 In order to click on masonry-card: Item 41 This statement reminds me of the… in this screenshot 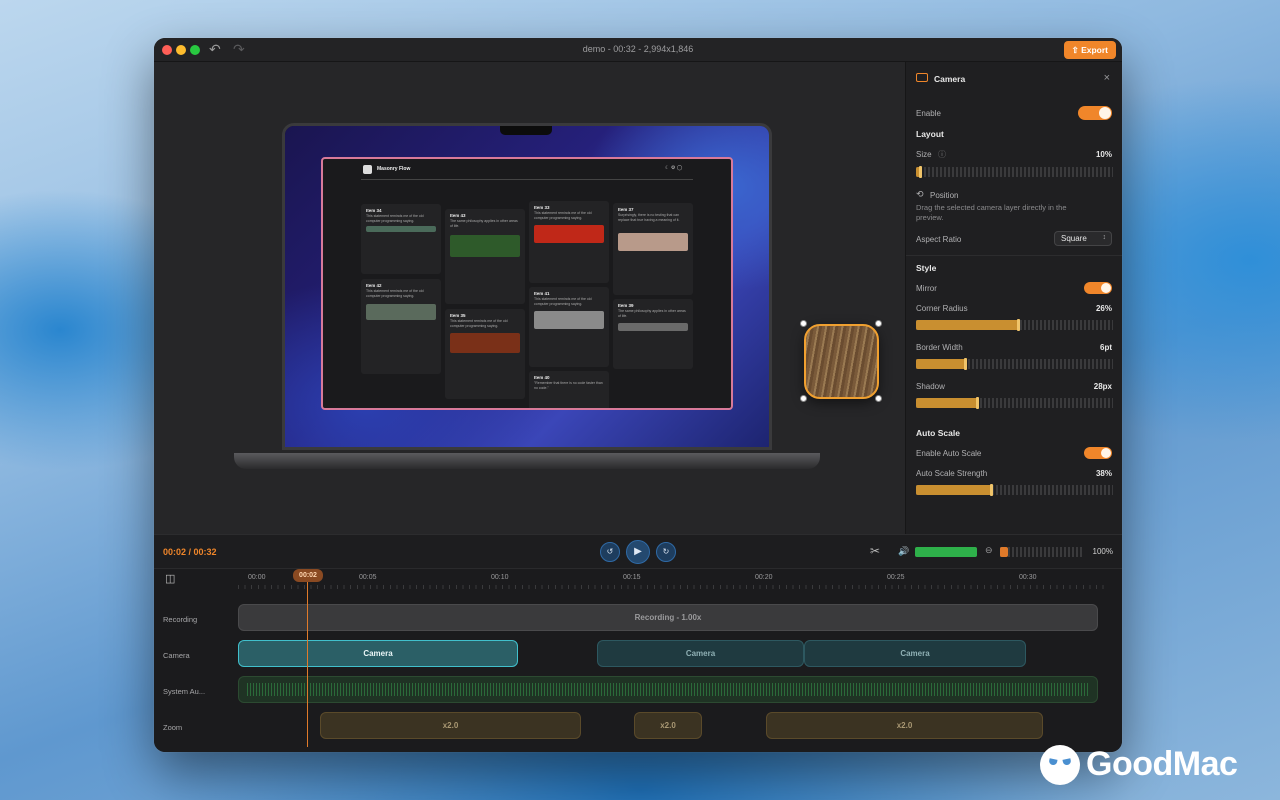, I will do `click(569, 327)`.